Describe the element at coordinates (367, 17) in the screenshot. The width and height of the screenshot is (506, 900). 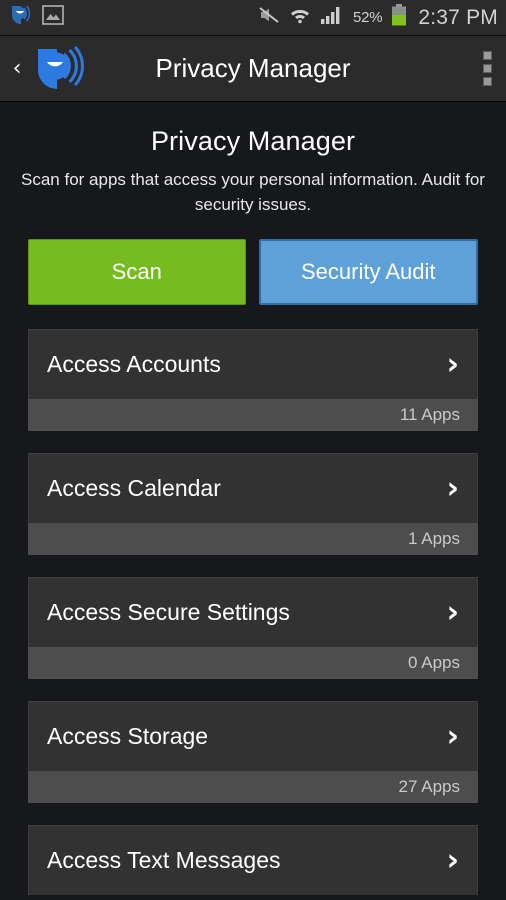
I see `battery-percent-label: 52%` at that location.